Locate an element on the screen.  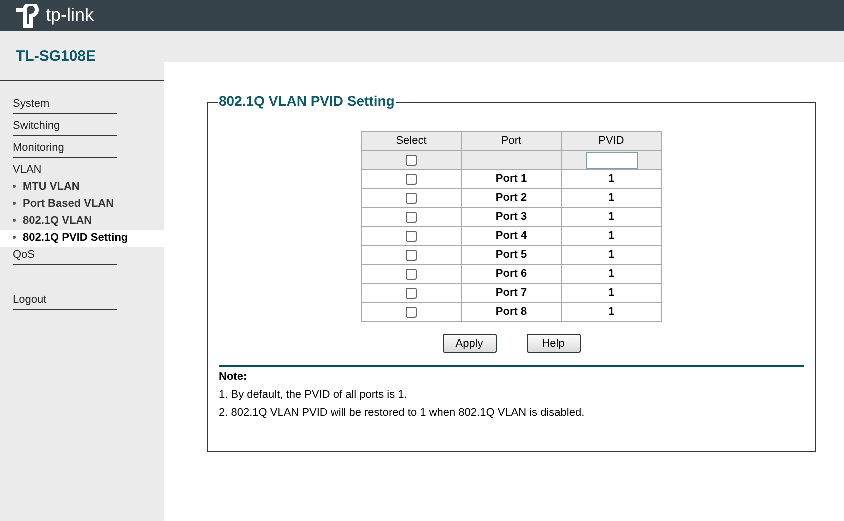
sidebar-item: QoS is located at coordinates (65, 256).